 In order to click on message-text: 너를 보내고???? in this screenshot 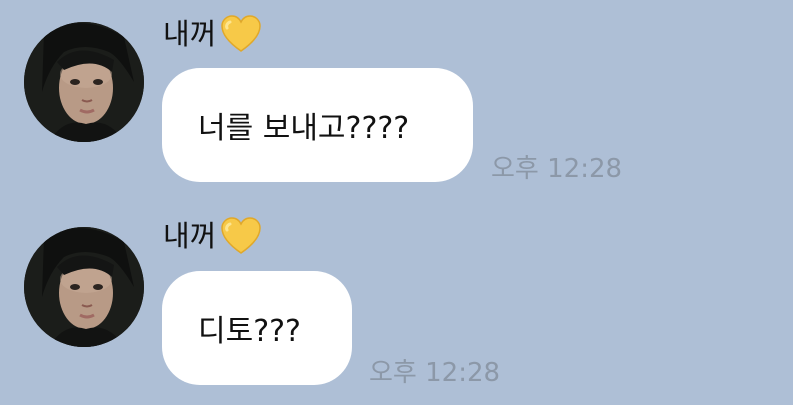, I will do `click(304, 128)`.